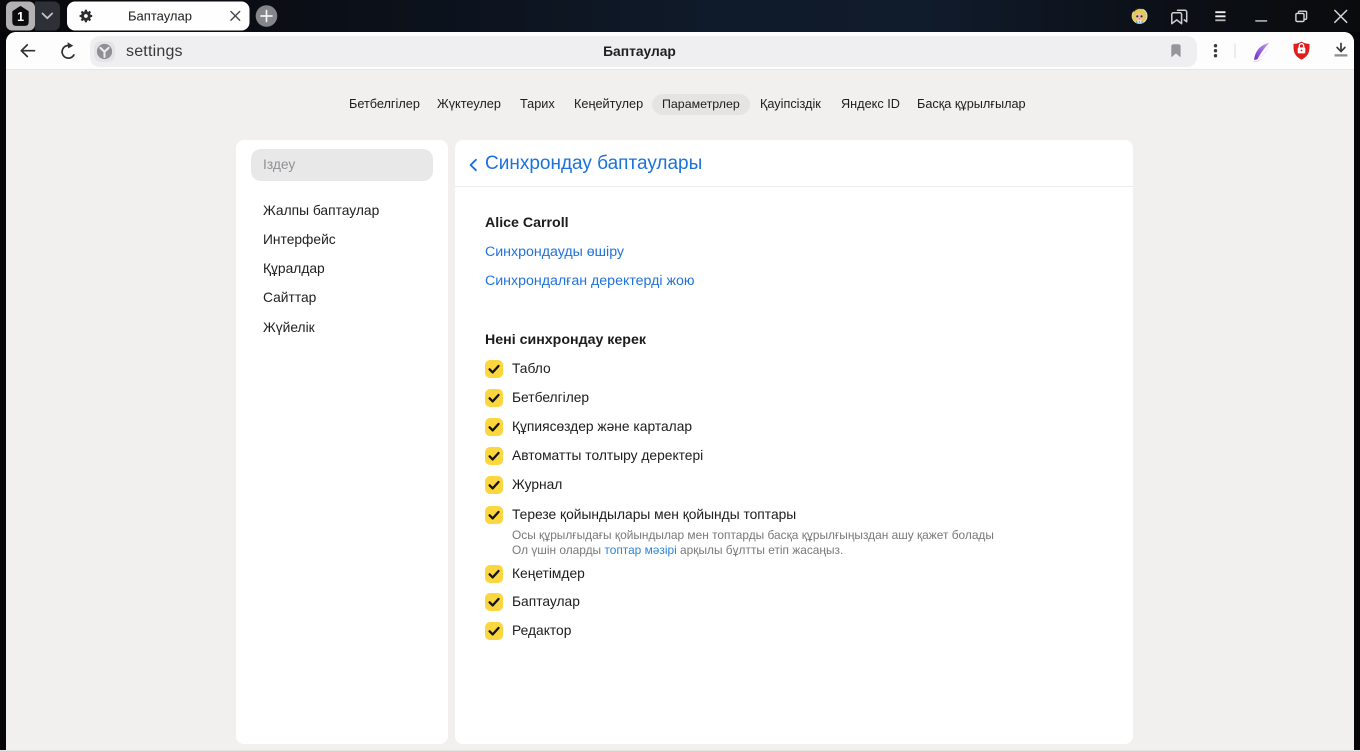  I want to click on svg-text: 1, so click(20, 17).